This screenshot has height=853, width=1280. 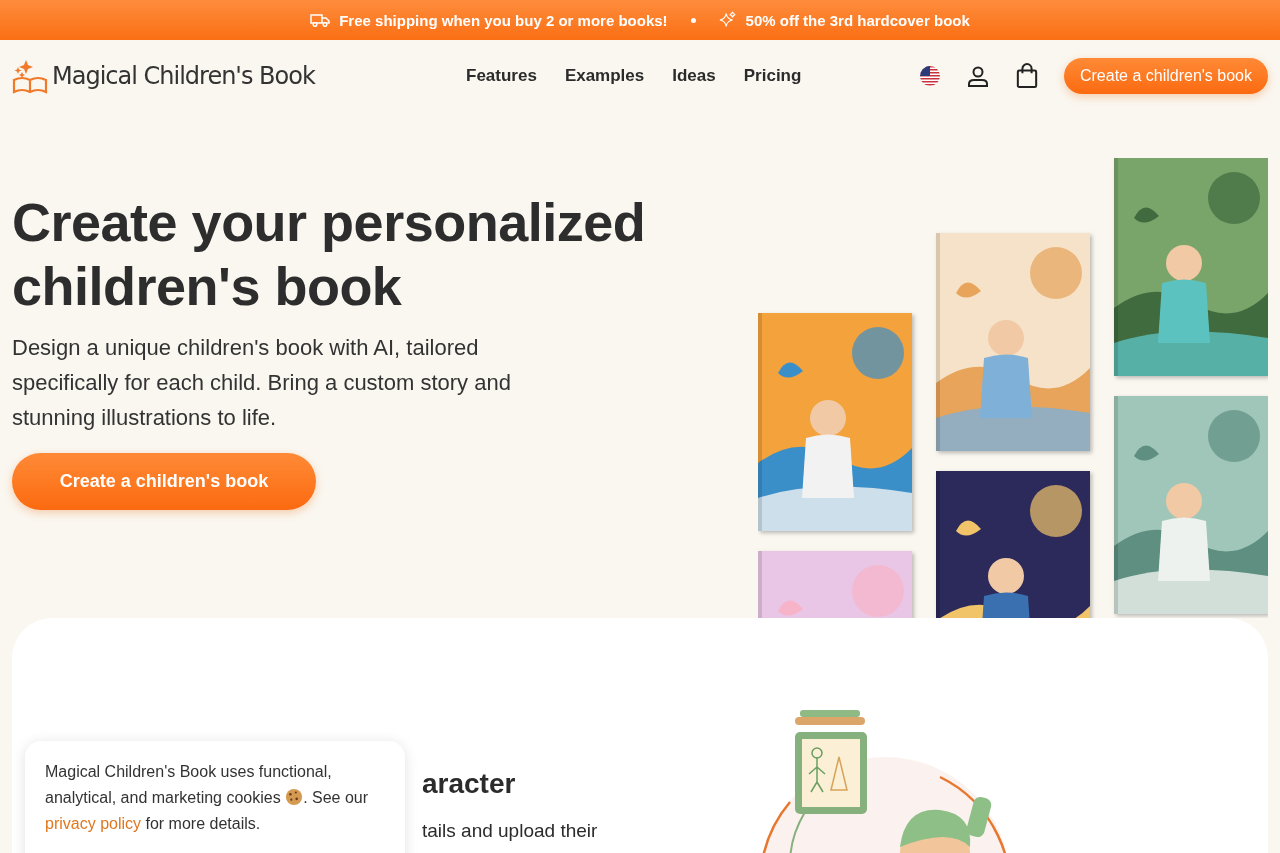 What do you see at coordinates (1026, 76) in the screenshot?
I see `shopping-bag-icon` at bounding box center [1026, 76].